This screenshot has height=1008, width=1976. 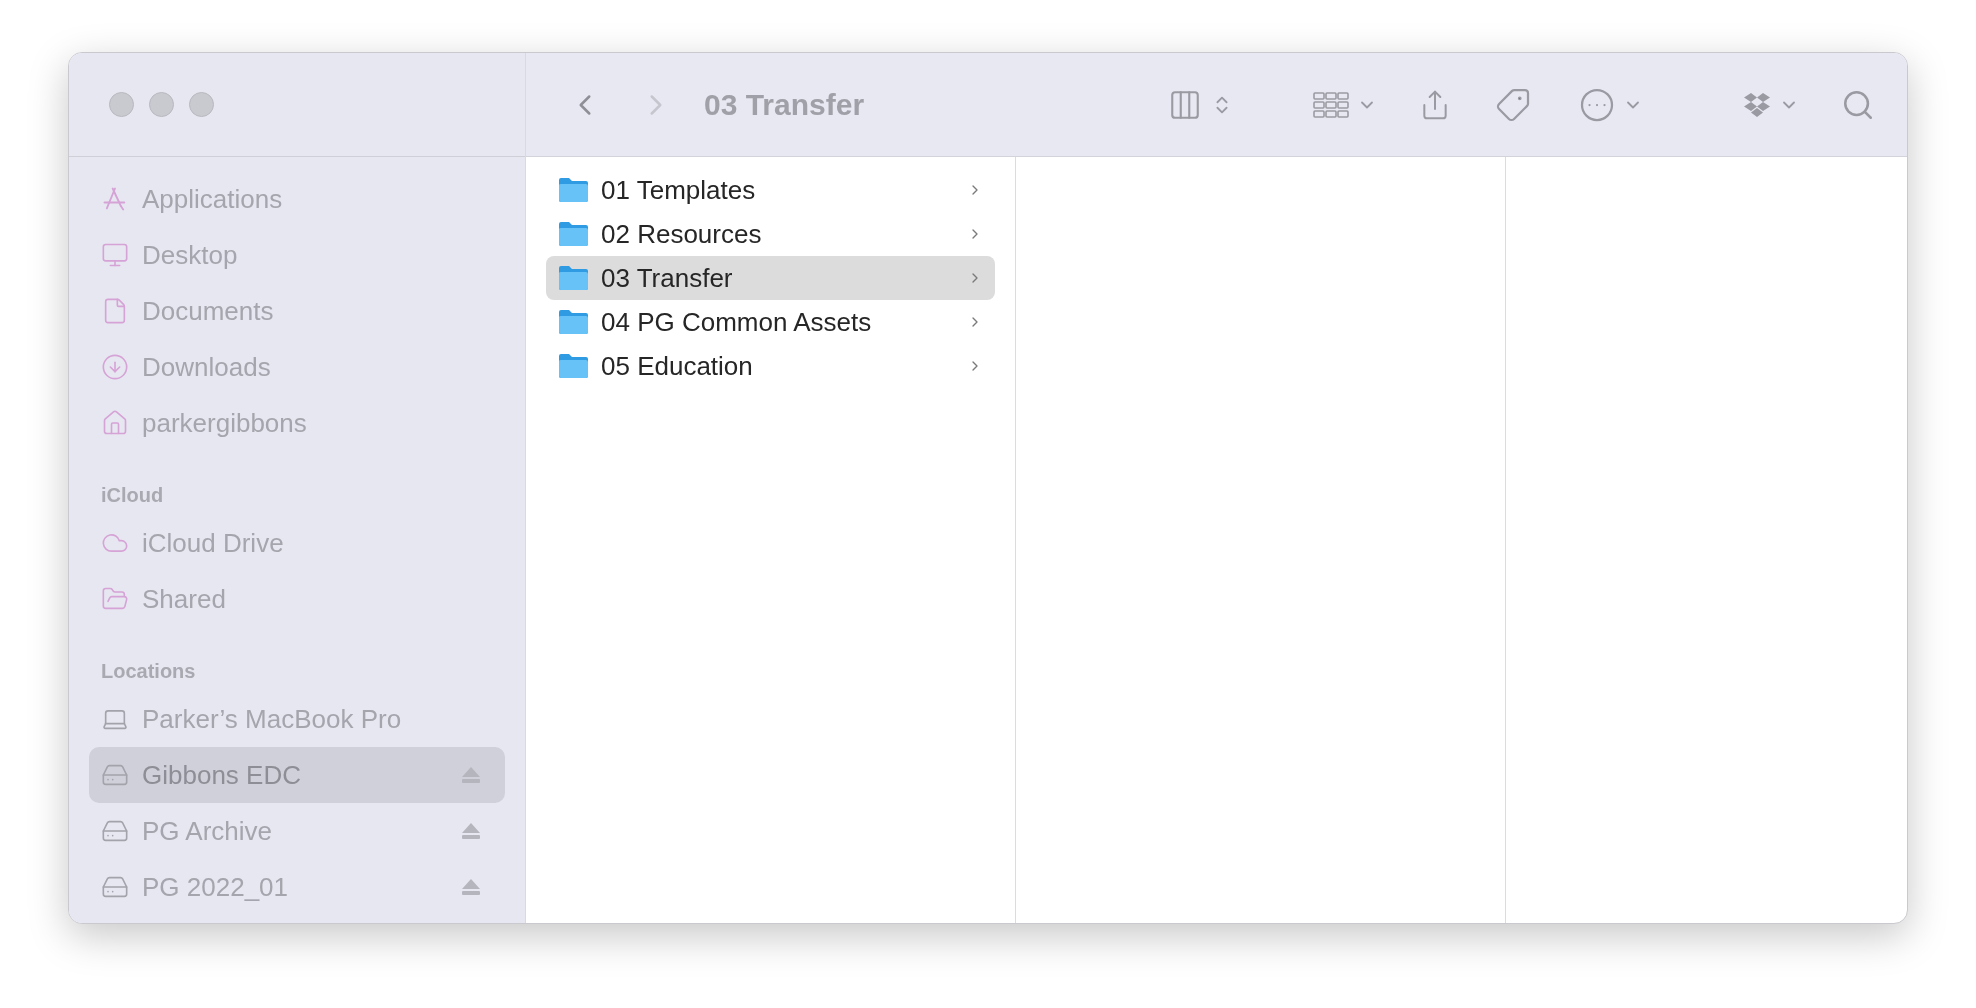 I want to click on download-icon, so click(x=115, y=367).